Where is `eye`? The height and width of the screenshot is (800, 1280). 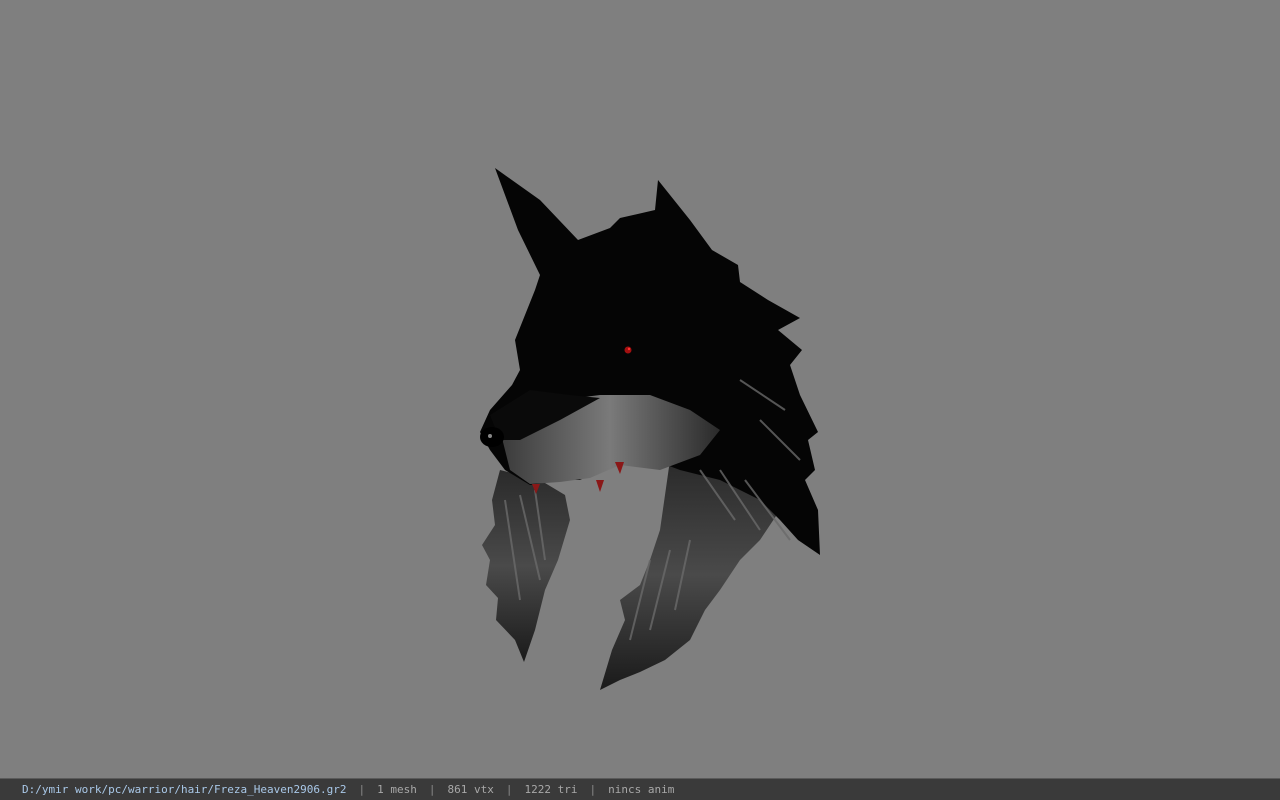
eye is located at coordinates (628, 350).